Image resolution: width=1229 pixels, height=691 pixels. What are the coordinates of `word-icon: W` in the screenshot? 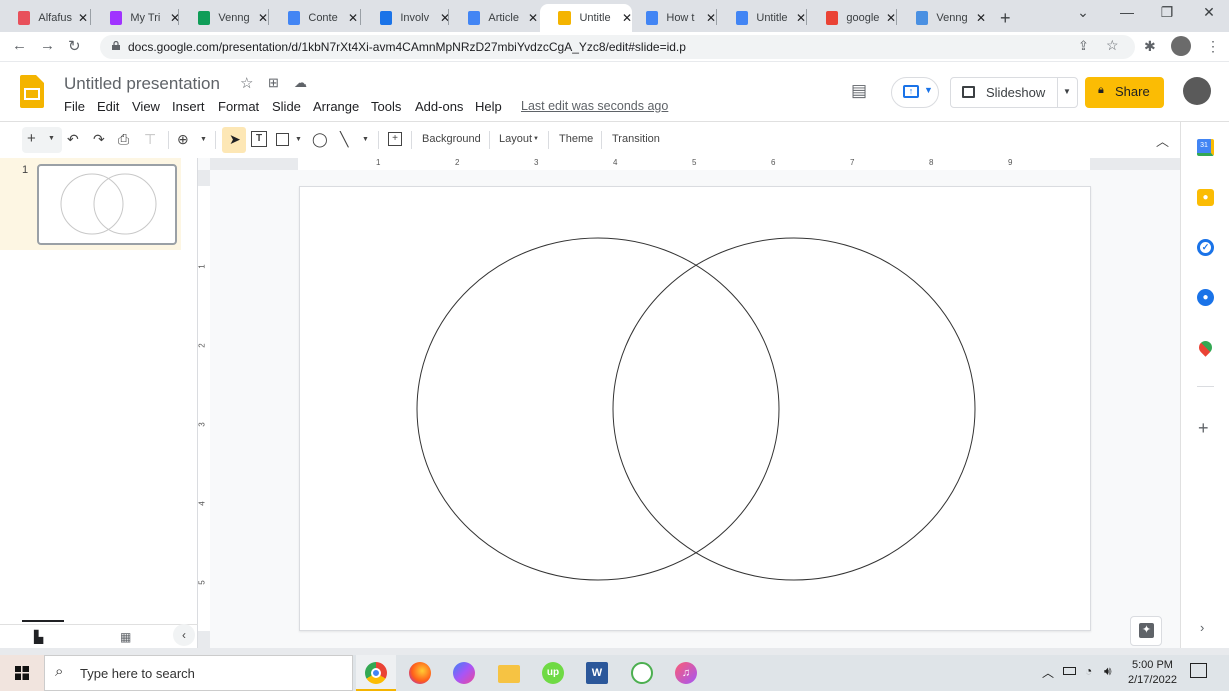 It's located at (597, 673).